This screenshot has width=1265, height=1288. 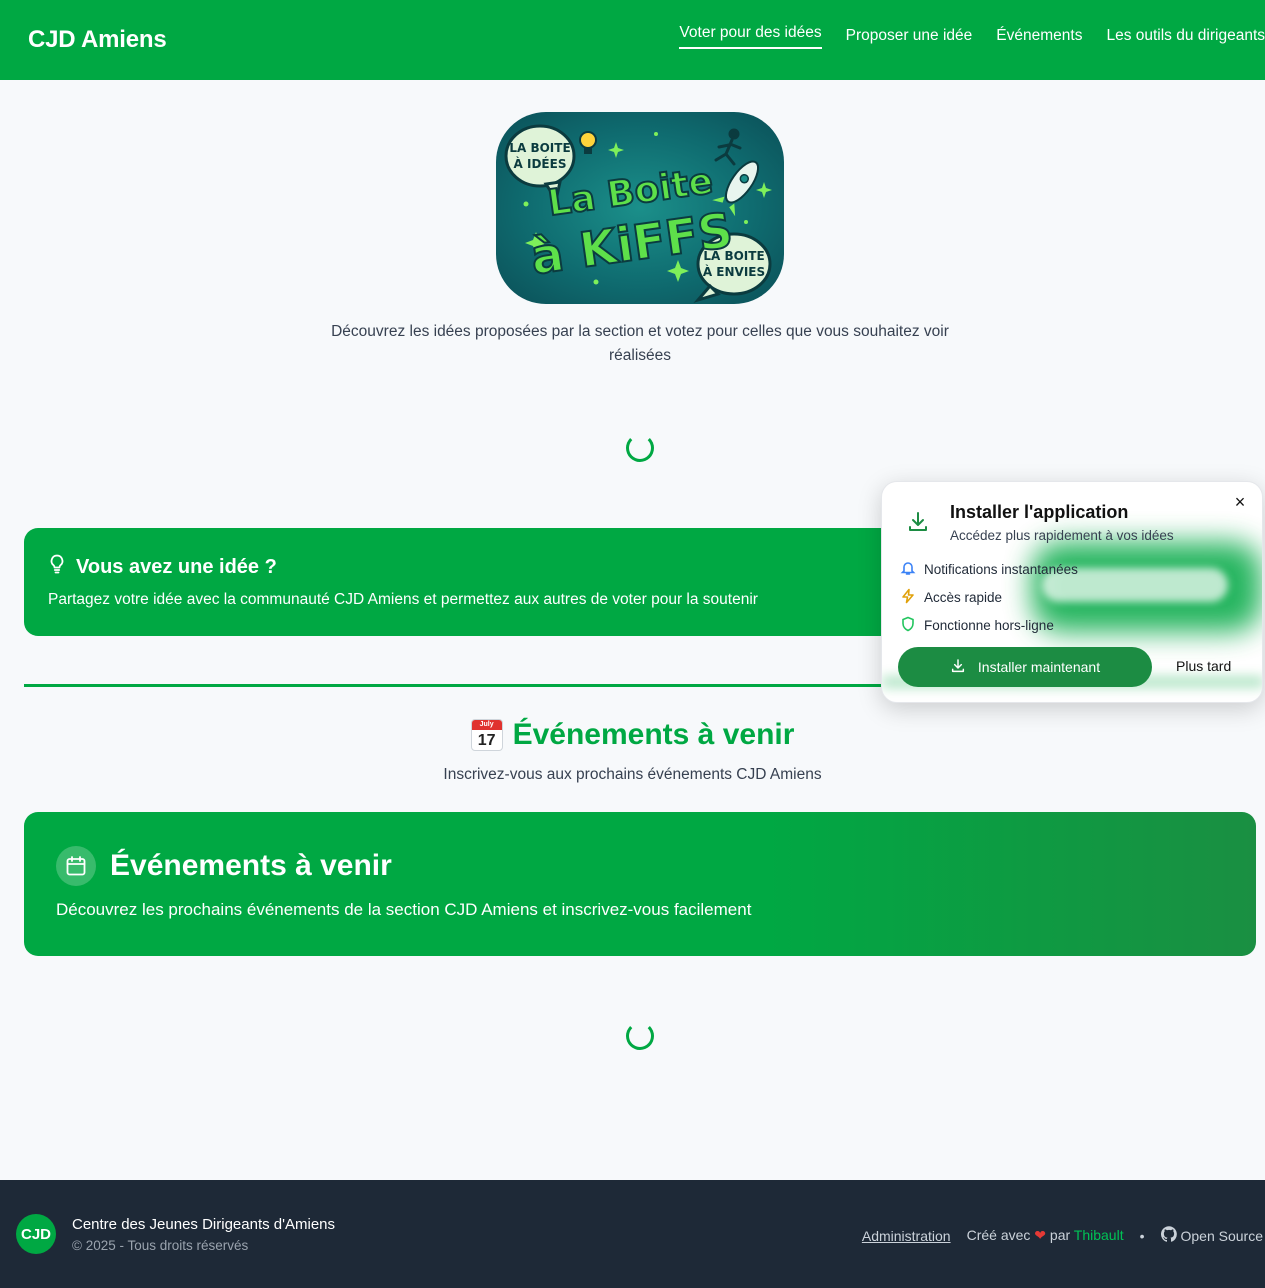 What do you see at coordinates (1040, 1235) in the screenshot?
I see `heart-icon: ❤` at bounding box center [1040, 1235].